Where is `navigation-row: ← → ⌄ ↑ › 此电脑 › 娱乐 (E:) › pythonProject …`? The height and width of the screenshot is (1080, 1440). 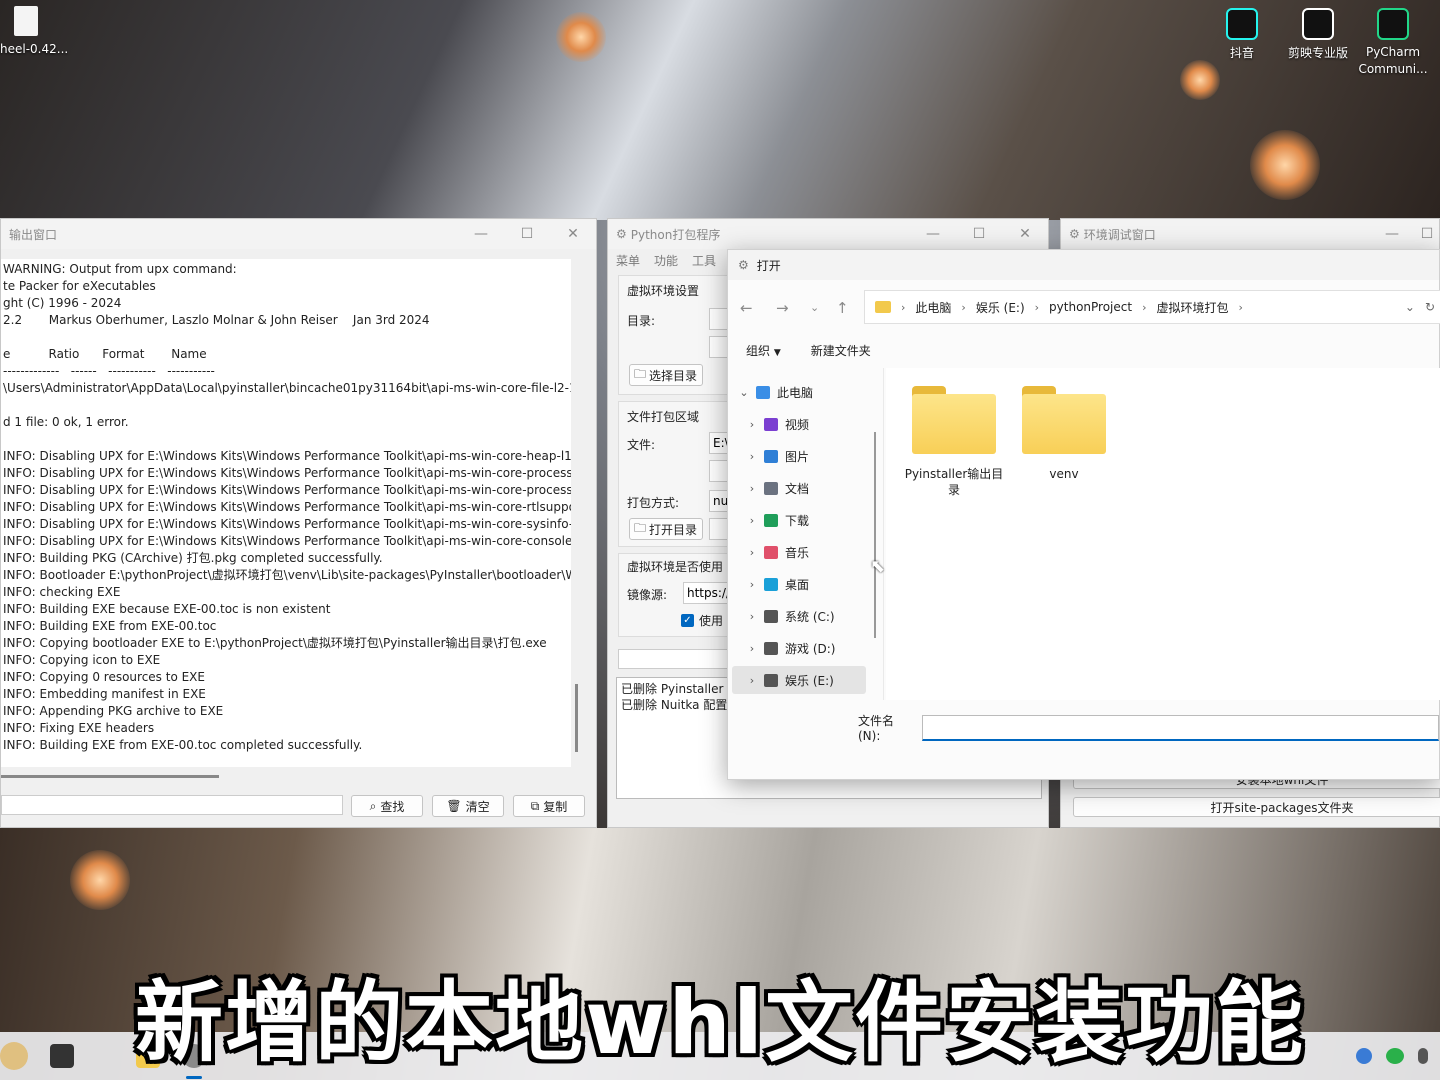 navigation-row: ← → ⌄ ↑ › 此电脑 › 娱乐 (E:) › pythonProject … is located at coordinates (1084, 308).